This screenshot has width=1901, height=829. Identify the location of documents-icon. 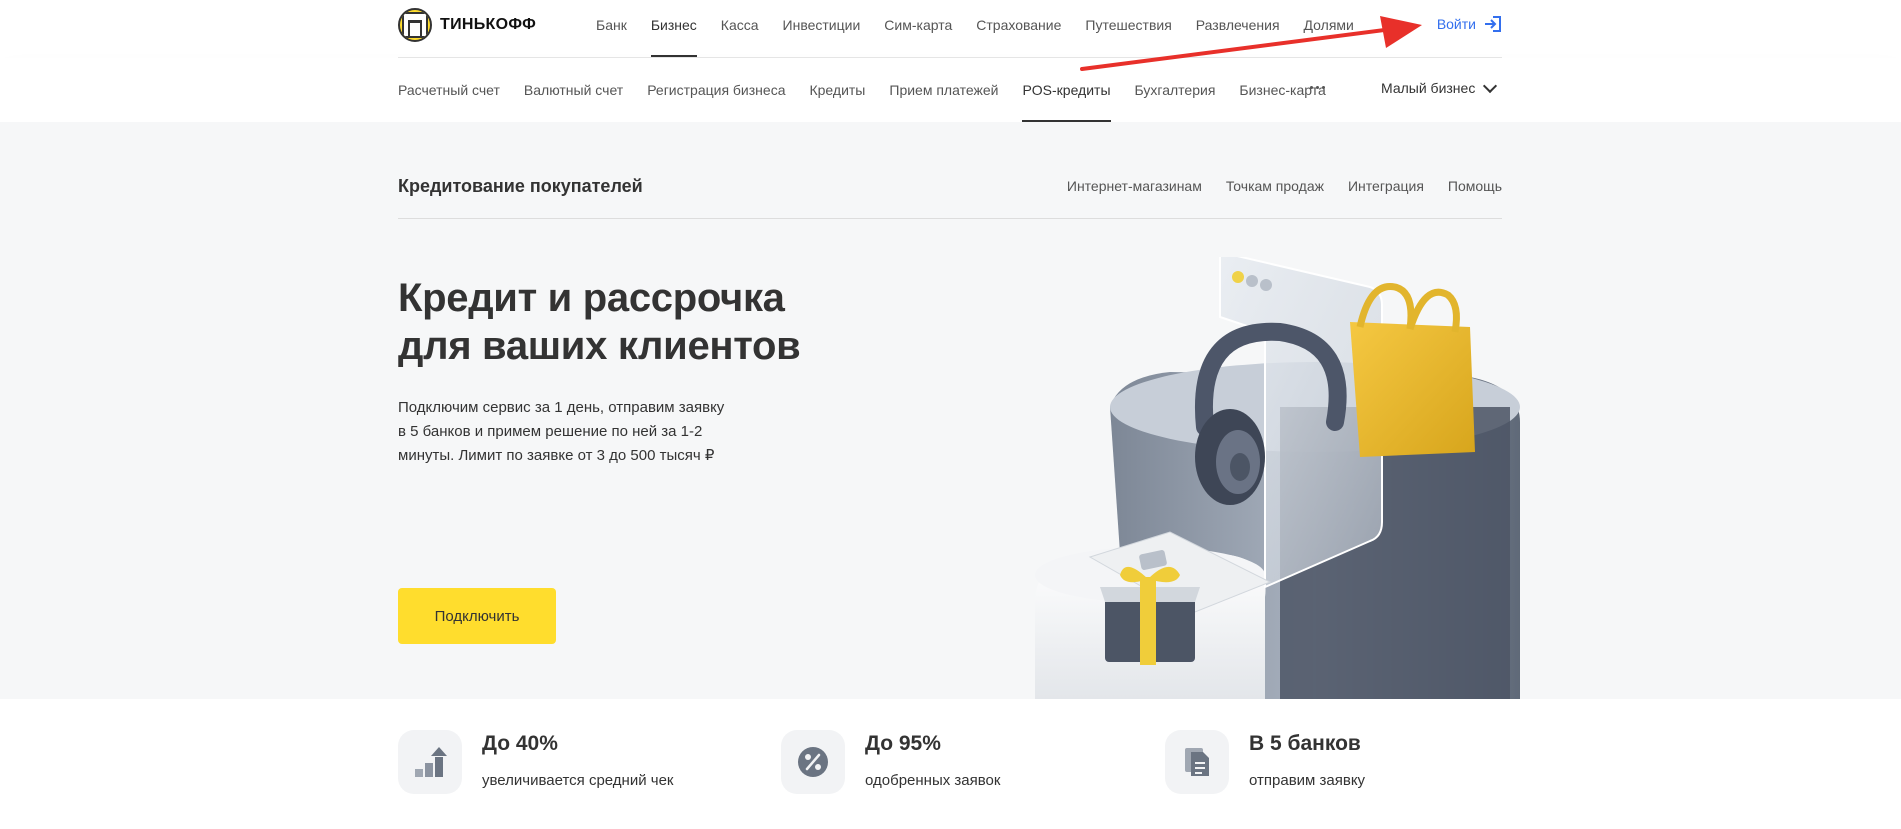
(1197, 762).